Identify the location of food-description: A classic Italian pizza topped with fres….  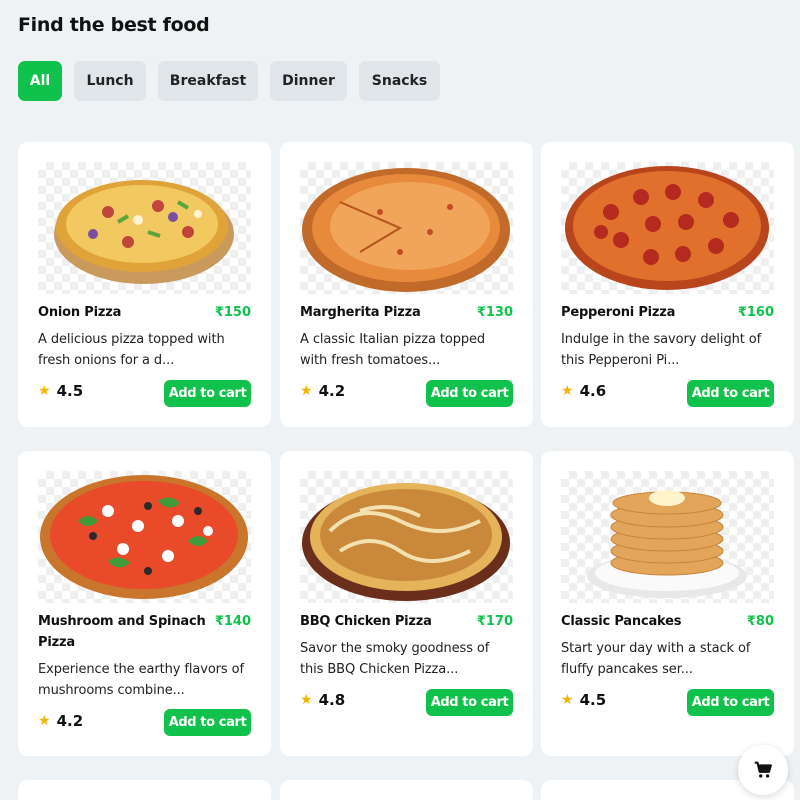
(393, 350).